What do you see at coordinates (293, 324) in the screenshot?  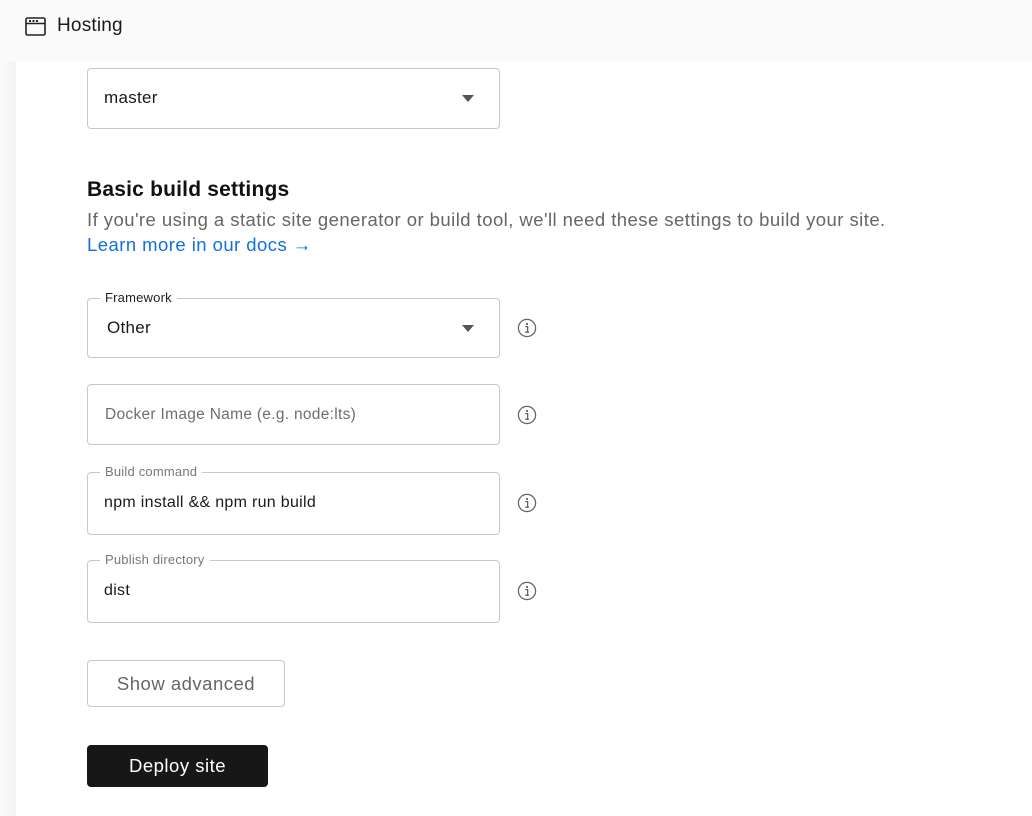 I see `framework-select: Framework Other` at bounding box center [293, 324].